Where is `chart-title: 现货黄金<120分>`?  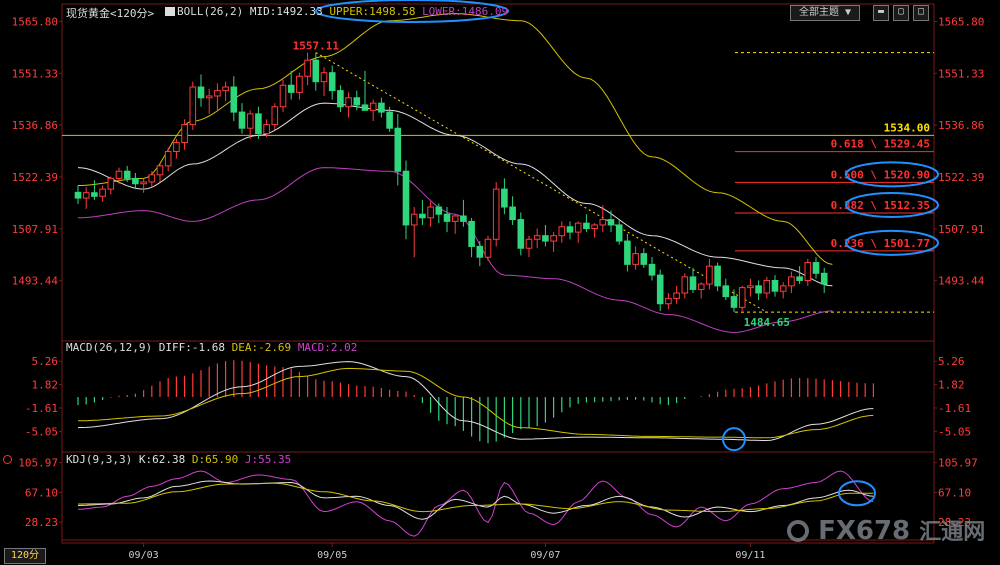
chart-title: 现货黄金<120分> is located at coordinates (110, 13).